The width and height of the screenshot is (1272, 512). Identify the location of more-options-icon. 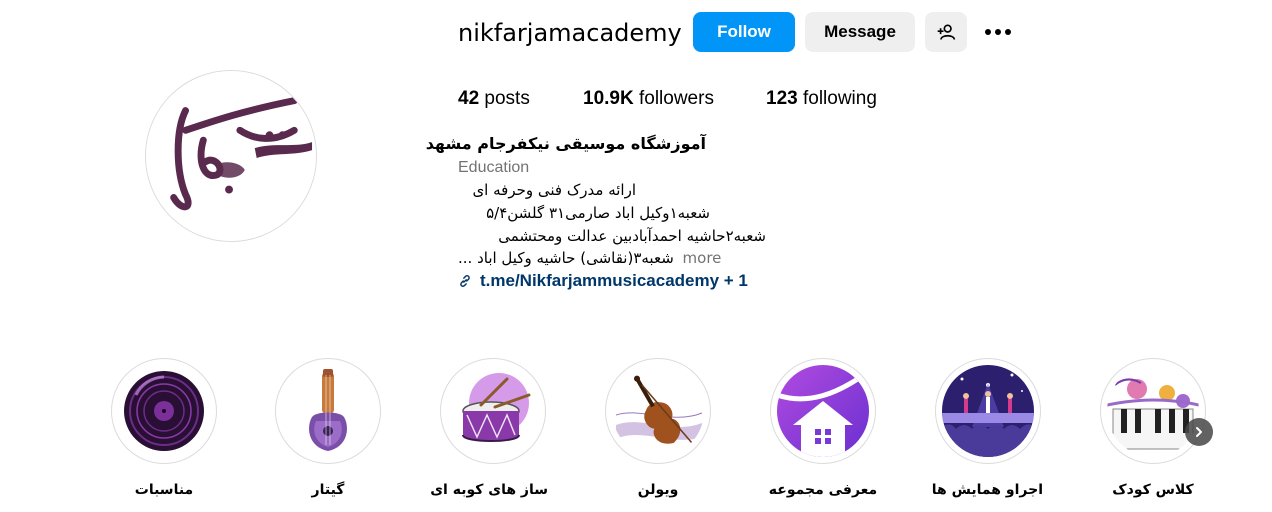
(998, 32).